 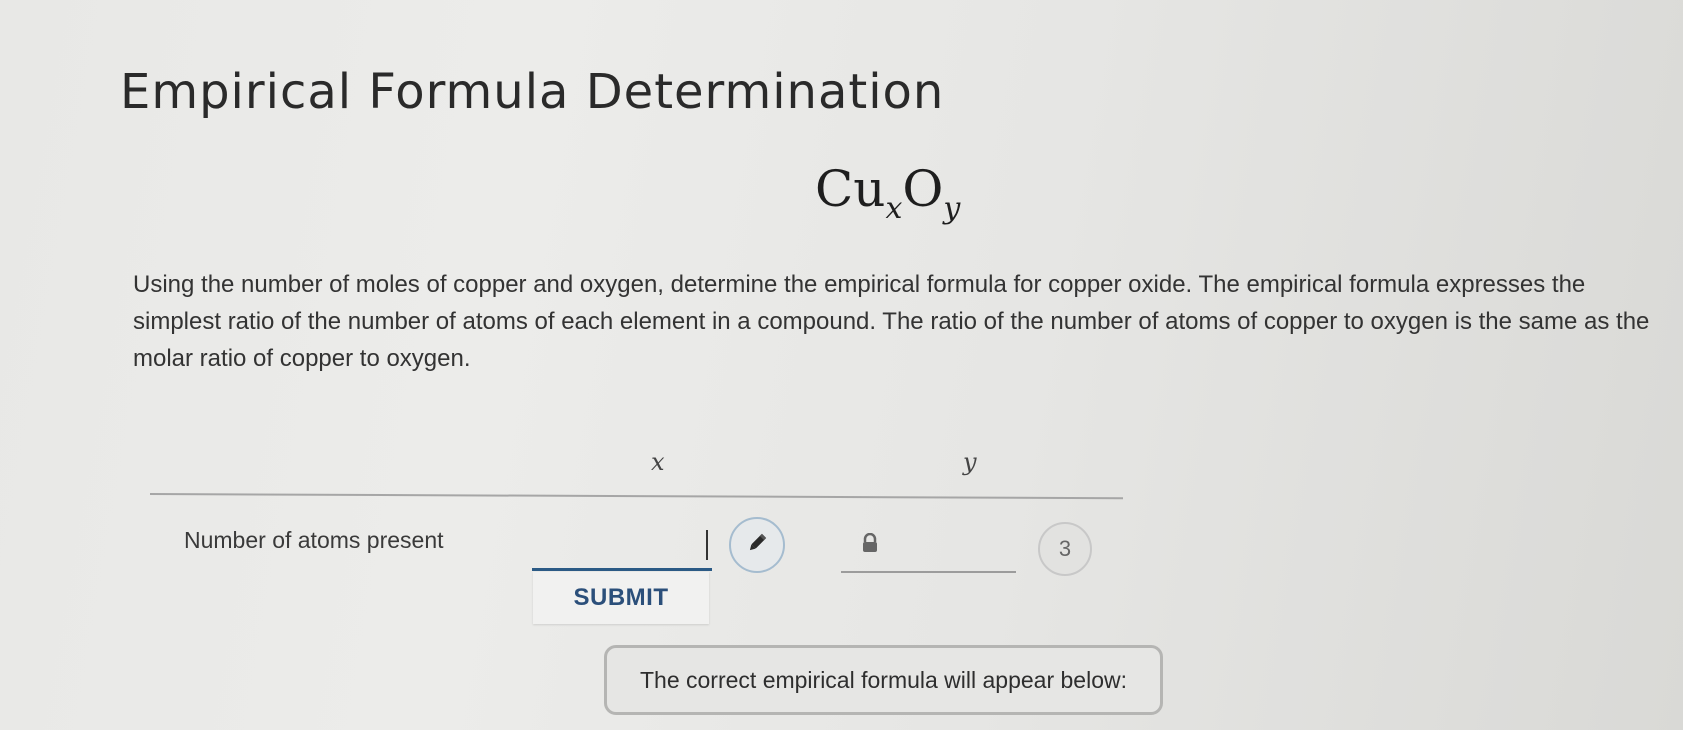 I want to click on column-header-y: y, so click(x=970, y=462).